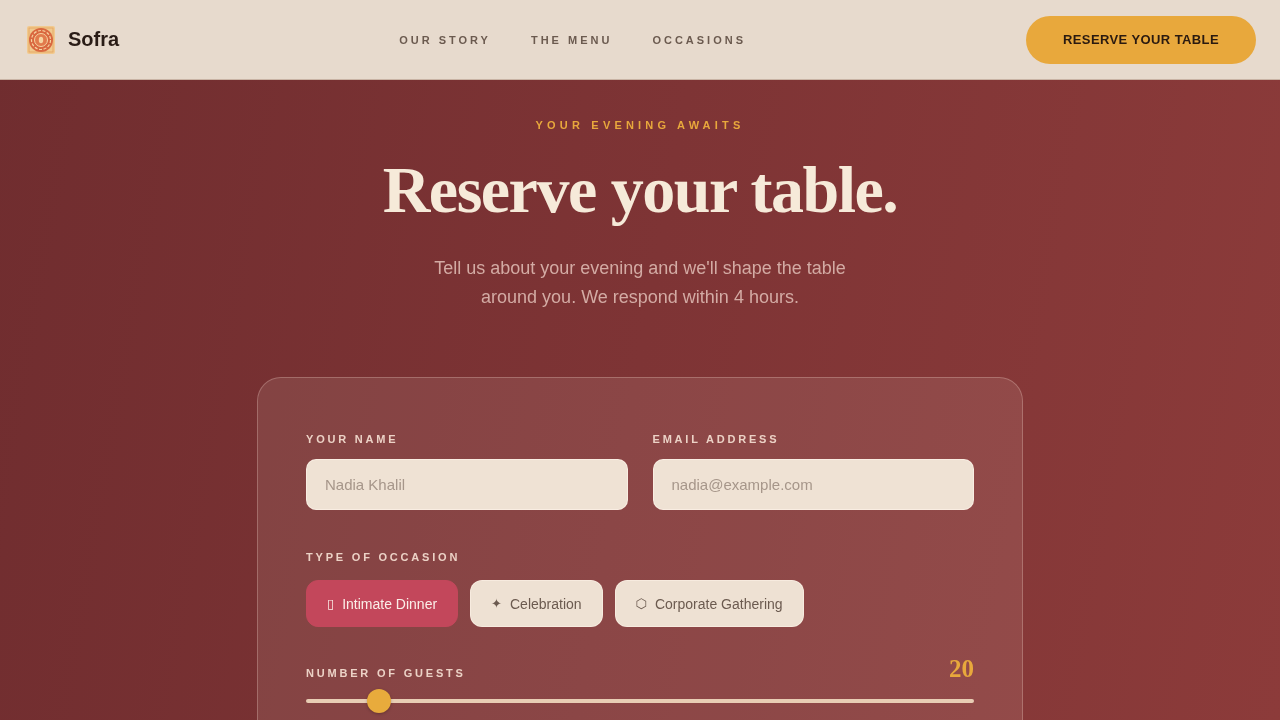 This screenshot has height=720, width=1280. What do you see at coordinates (640, 190) in the screenshot?
I see `page-title: Reserve your table.` at bounding box center [640, 190].